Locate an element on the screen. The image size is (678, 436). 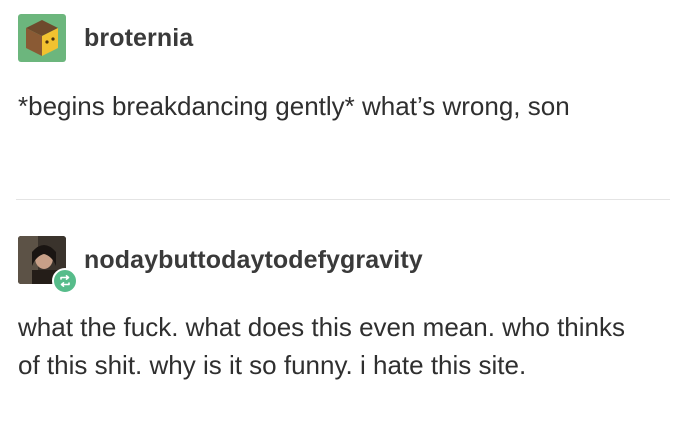
post-header: broternia is located at coordinates (105, 38).